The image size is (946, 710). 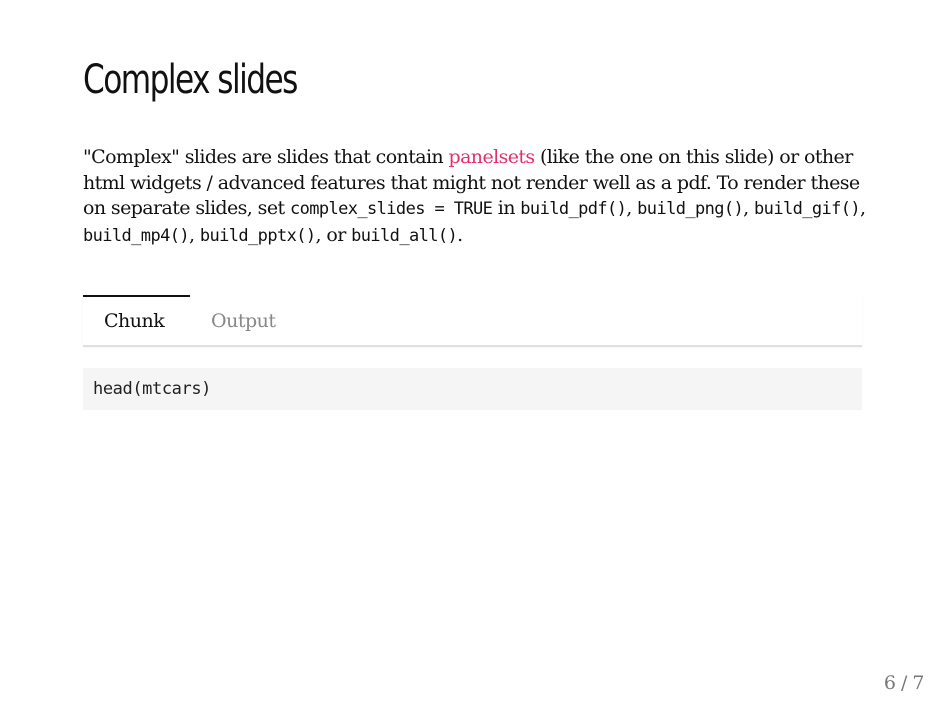 I want to click on paragraph-text: in, so click(x=506, y=208).